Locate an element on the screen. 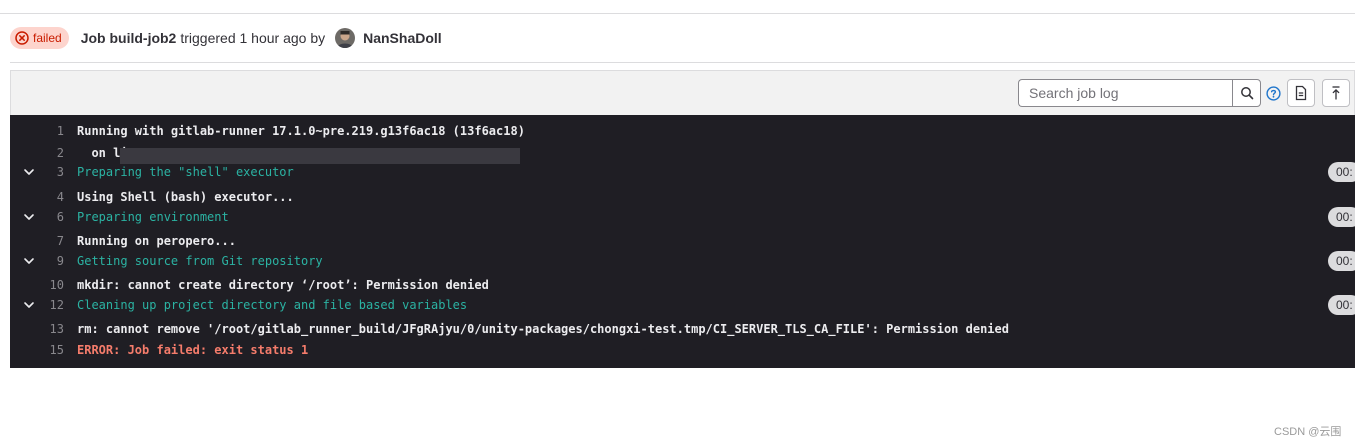 The width and height of the screenshot is (1355, 445). status-badge-label: failed is located at coordinates (47, 38).